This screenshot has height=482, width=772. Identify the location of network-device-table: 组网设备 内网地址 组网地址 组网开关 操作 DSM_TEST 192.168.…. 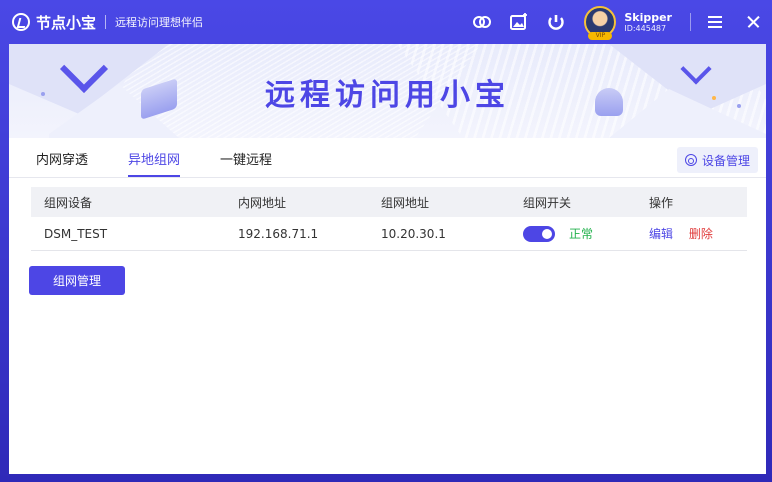
(389, 219).